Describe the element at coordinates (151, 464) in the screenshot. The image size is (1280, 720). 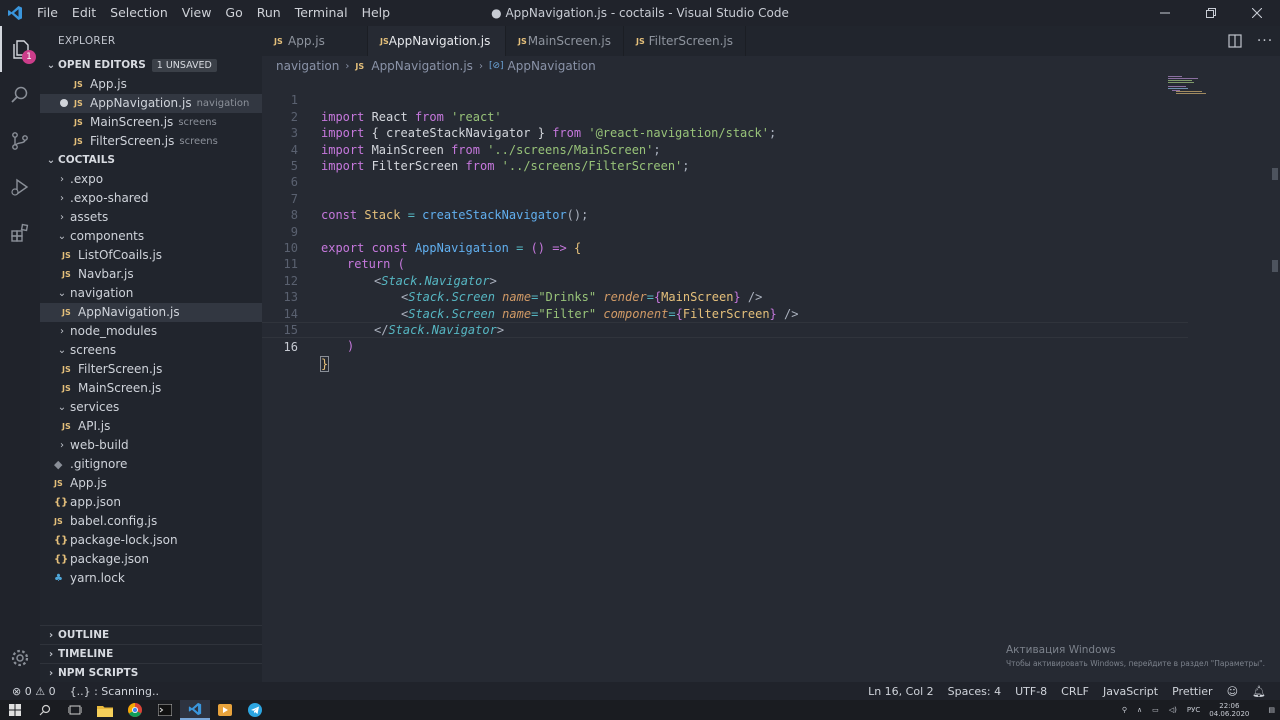
I see `file-item: ◆ .gitignore` at that location.